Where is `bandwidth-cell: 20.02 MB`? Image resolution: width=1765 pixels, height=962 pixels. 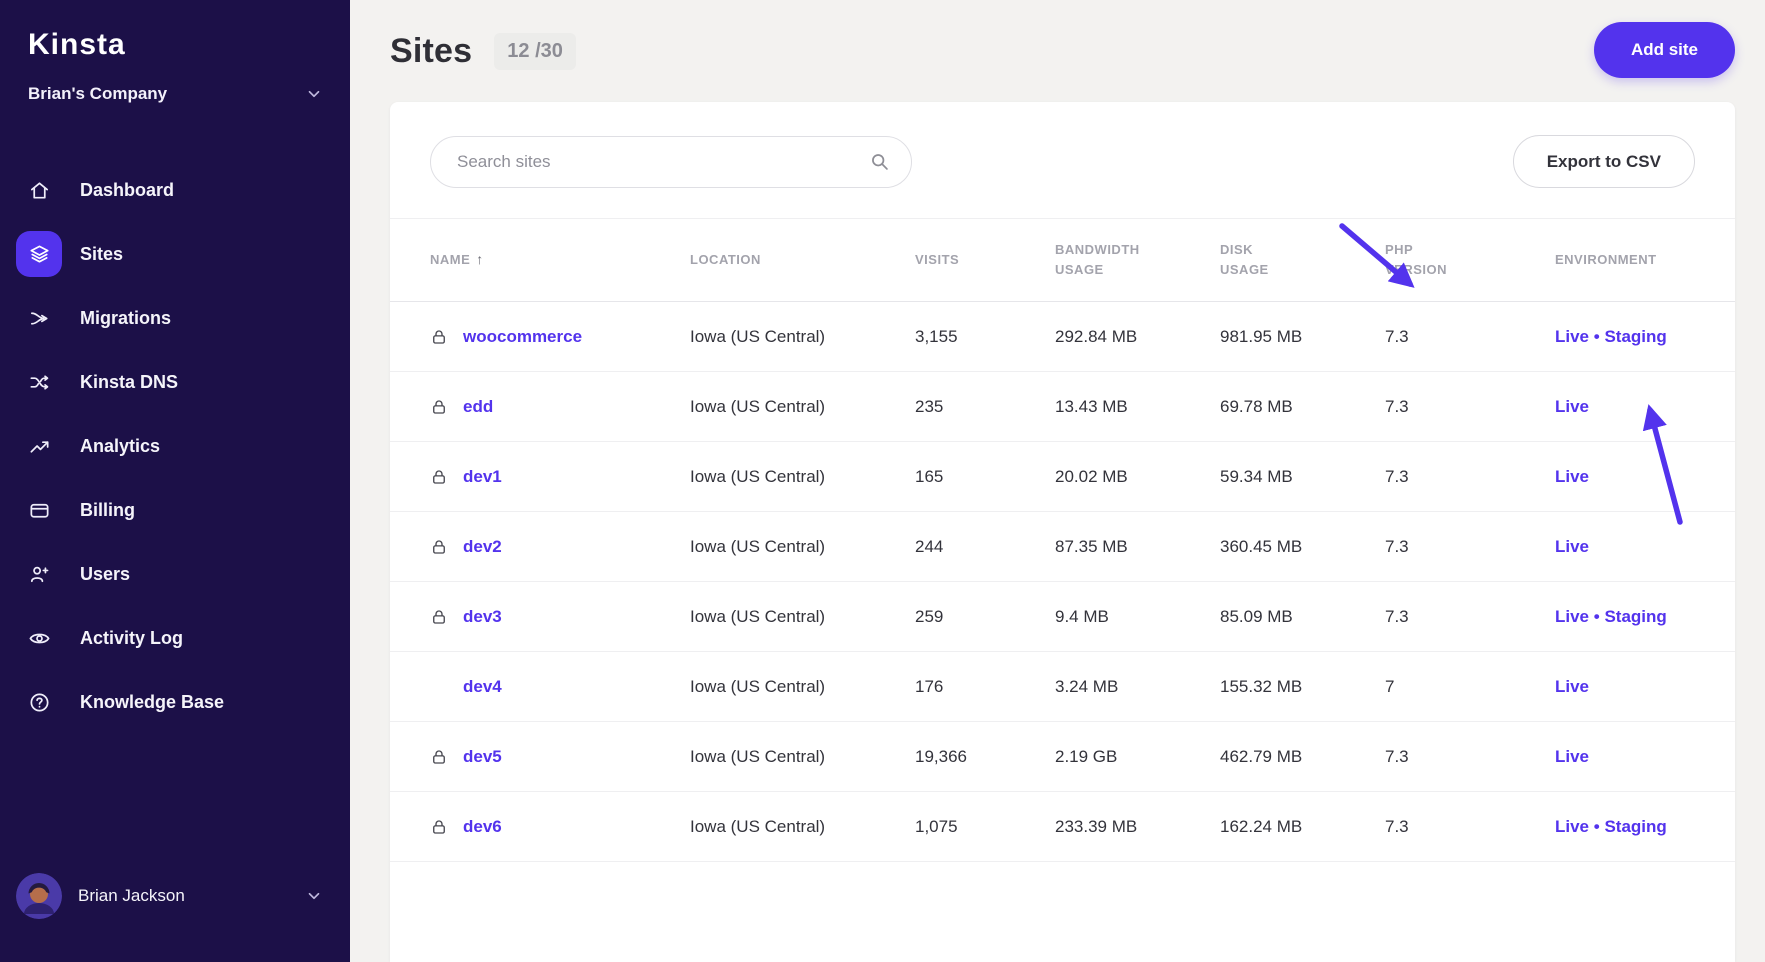
bandwidth-cell: 20.02 MB is located at coordinates (1091, 476).